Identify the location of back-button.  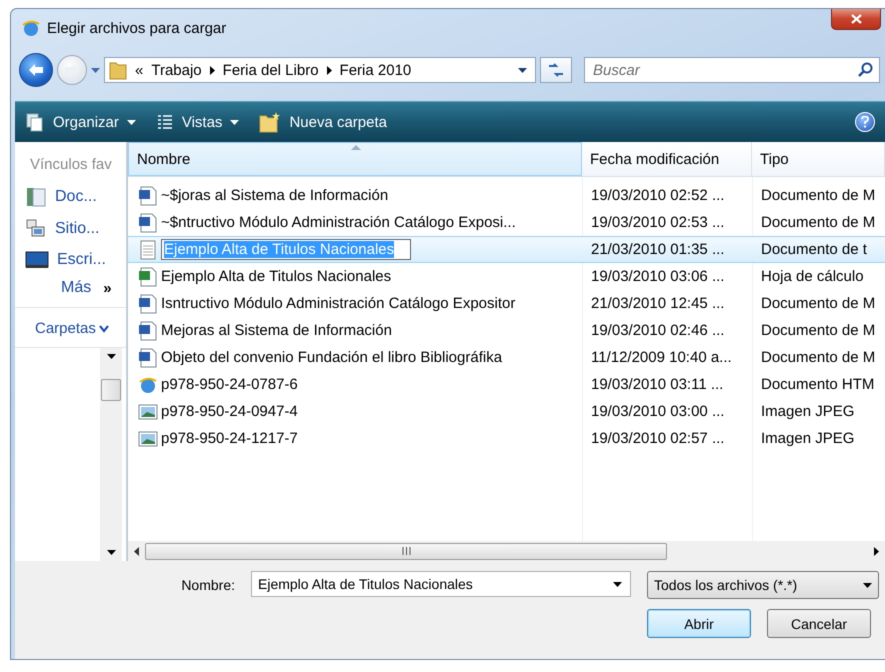
(36, 70).